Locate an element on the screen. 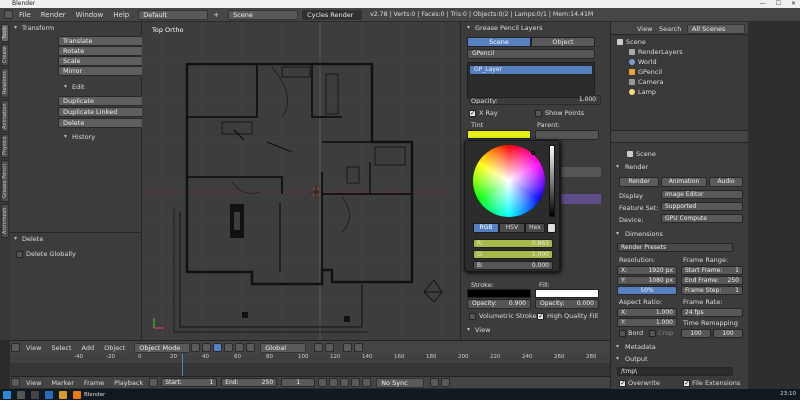 The image size is (800, 400). current-frame-marker is located at coordinates (182, 365).